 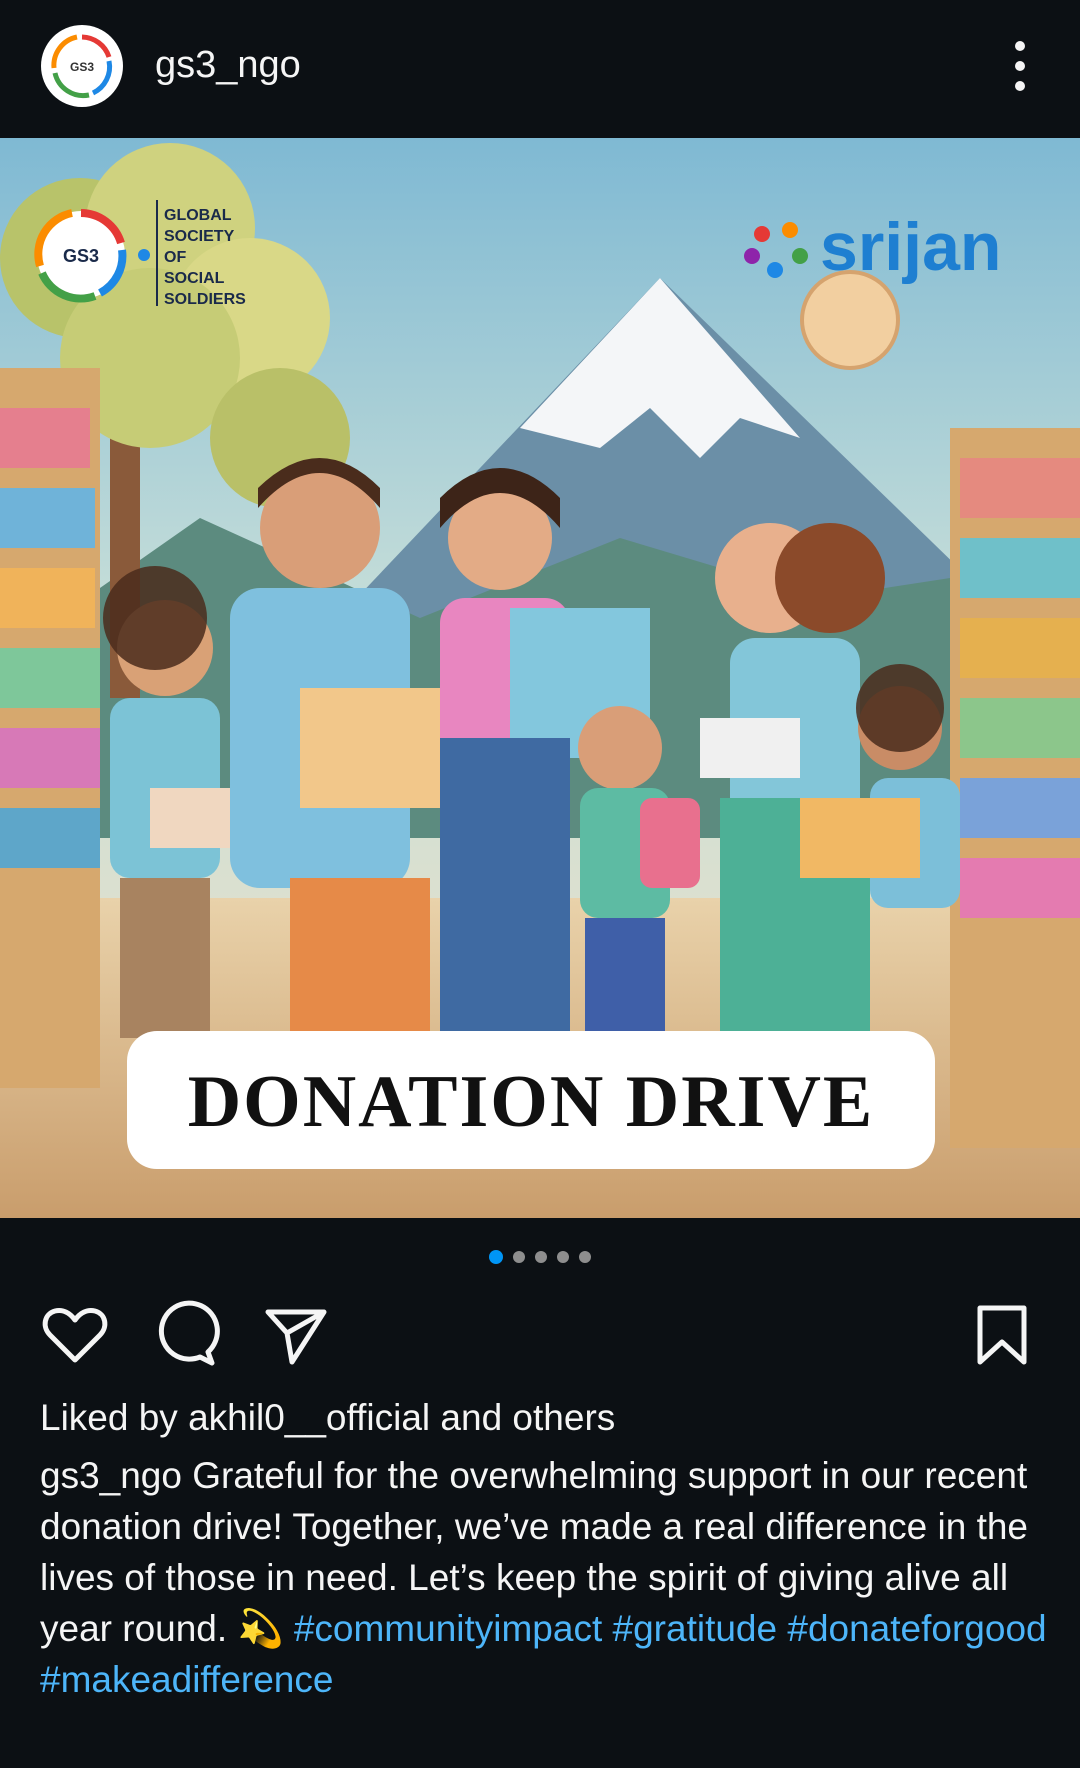 I want to click on carousel-dot-active, so click(x=496, y=1256).